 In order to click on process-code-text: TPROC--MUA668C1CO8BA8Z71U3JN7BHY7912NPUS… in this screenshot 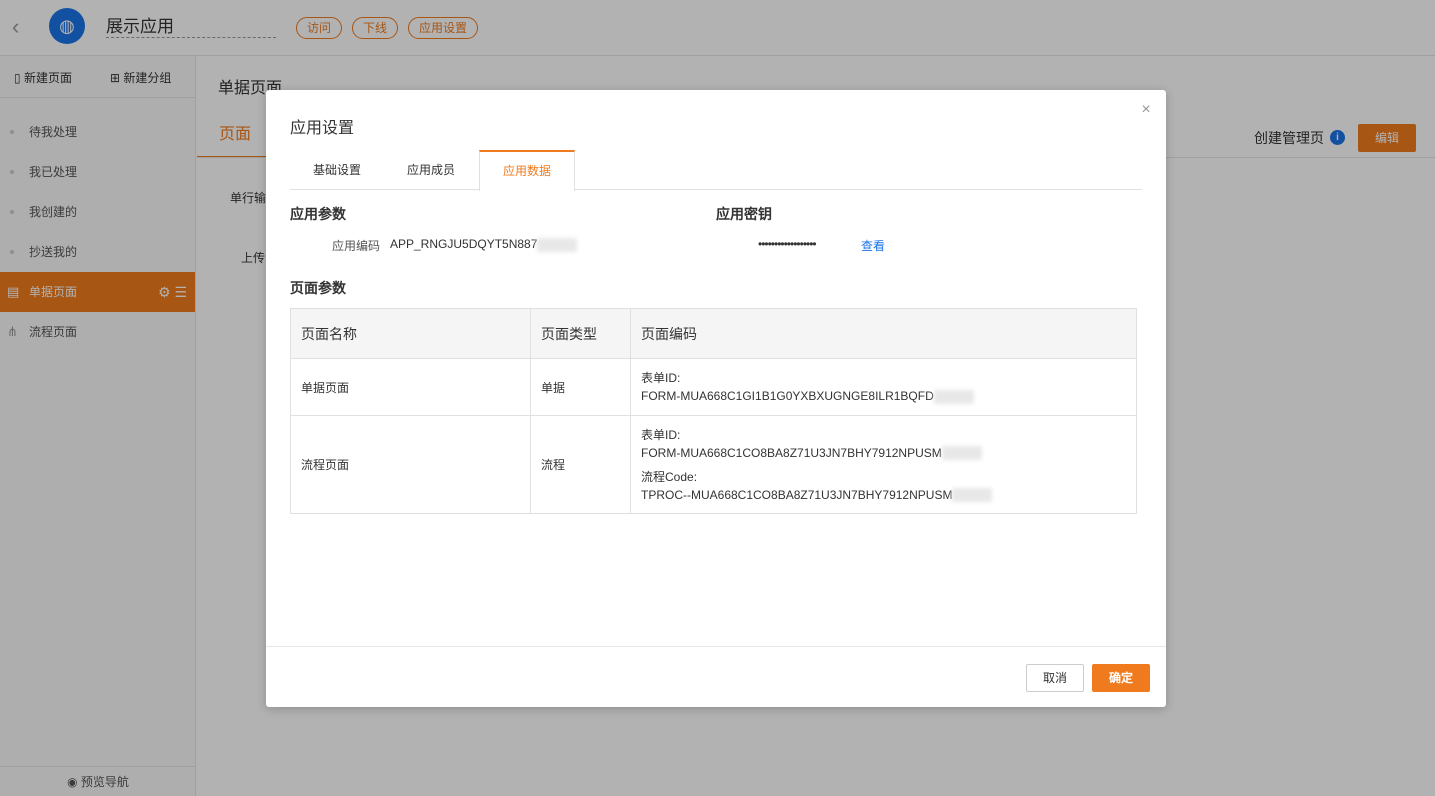, I will do `click(797, 494)`.